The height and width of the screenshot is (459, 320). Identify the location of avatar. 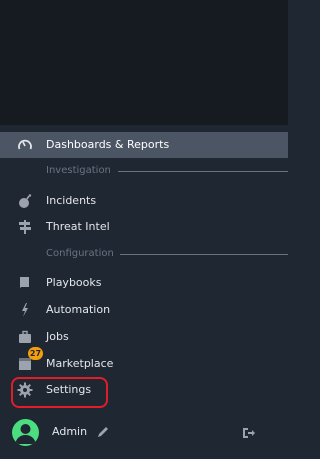
(25, 432).